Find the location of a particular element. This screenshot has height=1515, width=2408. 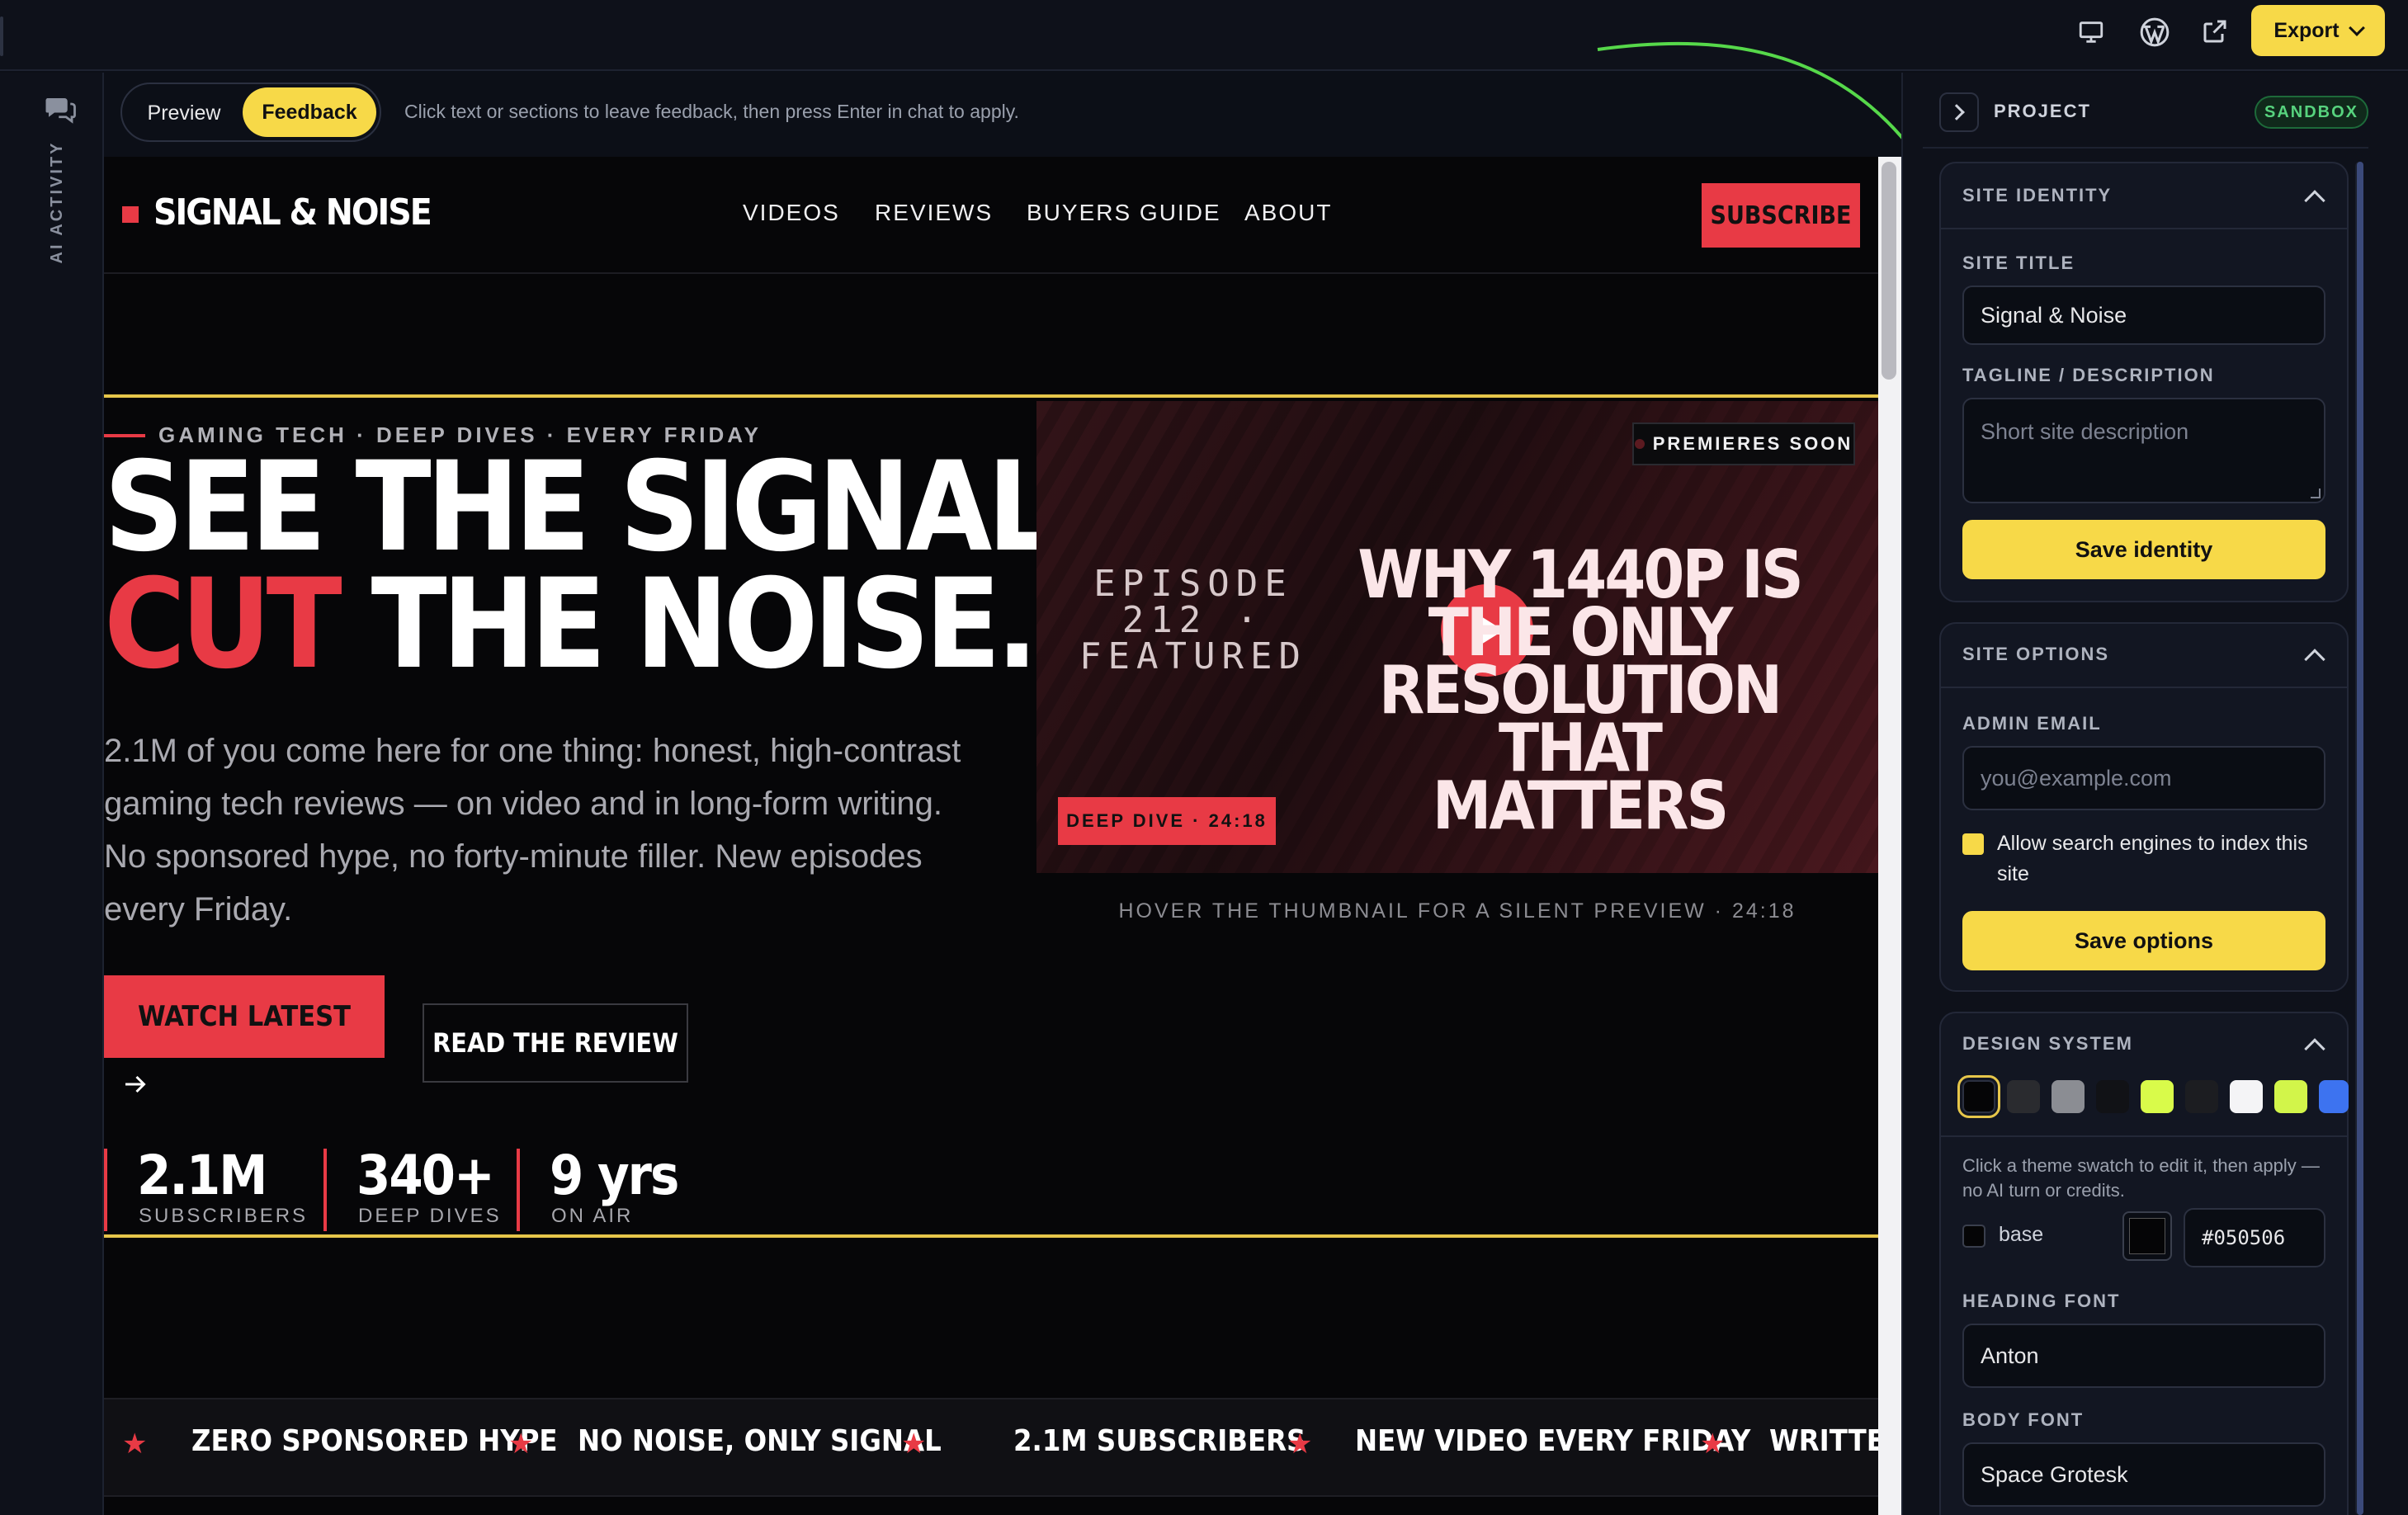

panel-header-rule is located at coordinates (2145, 148).